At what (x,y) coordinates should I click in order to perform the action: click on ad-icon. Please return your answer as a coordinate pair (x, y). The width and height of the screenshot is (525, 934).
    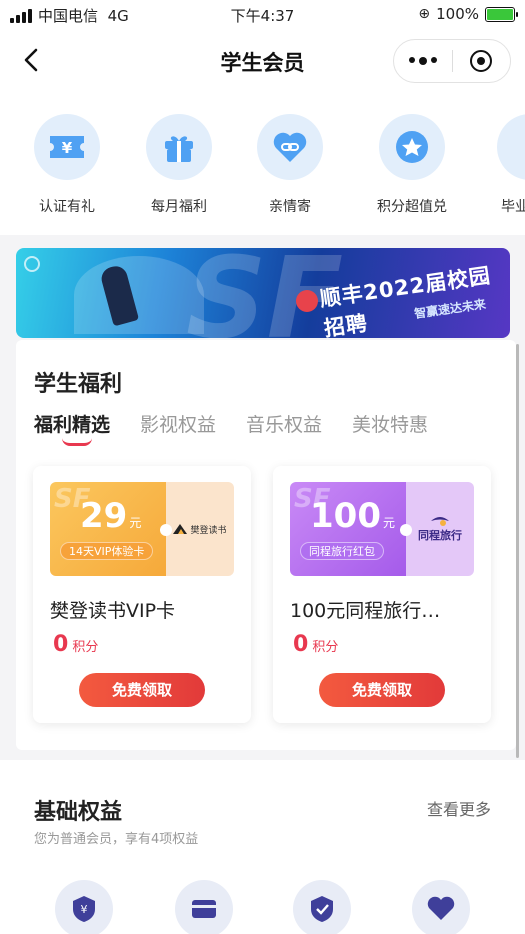
    Looking at the image, I should click on (32, 264).